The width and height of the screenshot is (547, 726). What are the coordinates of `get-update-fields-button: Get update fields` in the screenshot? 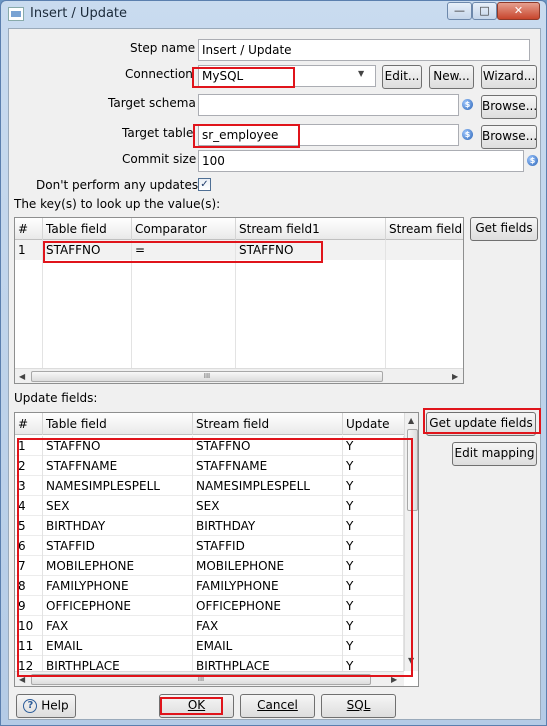 It's located at (481, 424).